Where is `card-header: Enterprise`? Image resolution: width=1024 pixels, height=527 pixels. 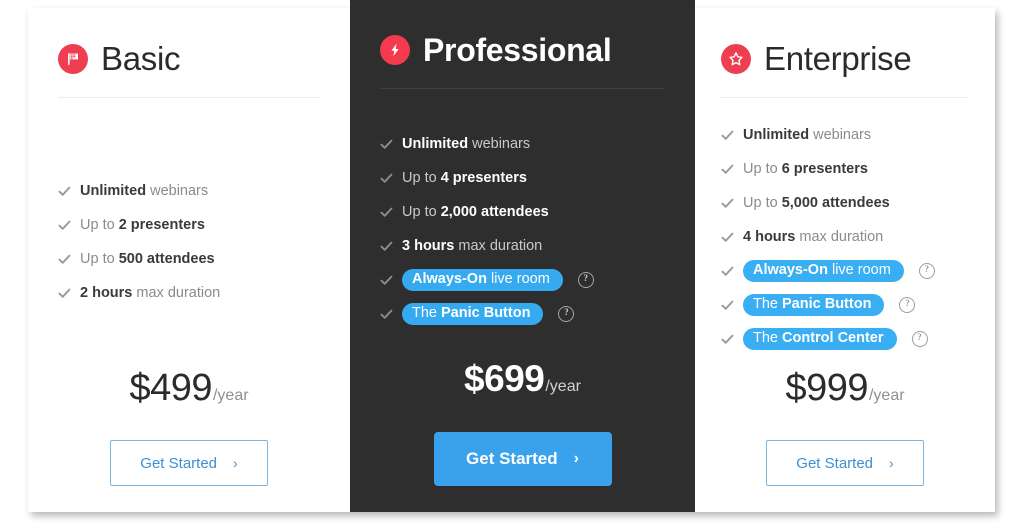
card-header: Enterprise is located at coordinates (845, 58).